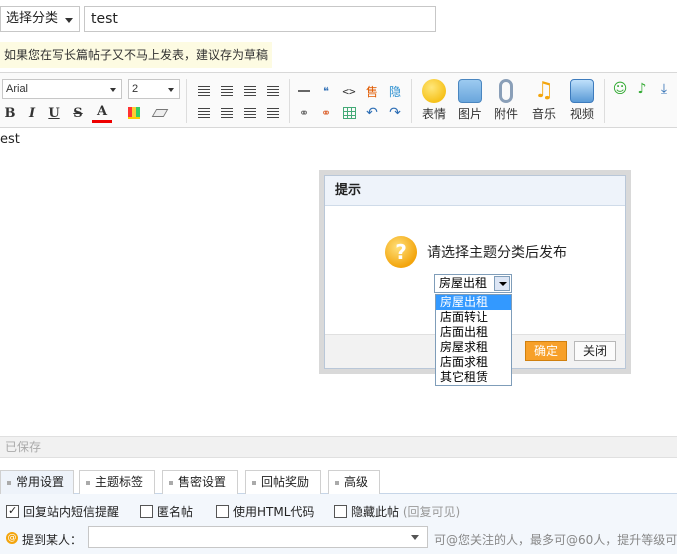  What do you see at coordinates (52, 540) in the screenshot?
I see `mention-label: 提到某人：` at bounding box center [52, 540].